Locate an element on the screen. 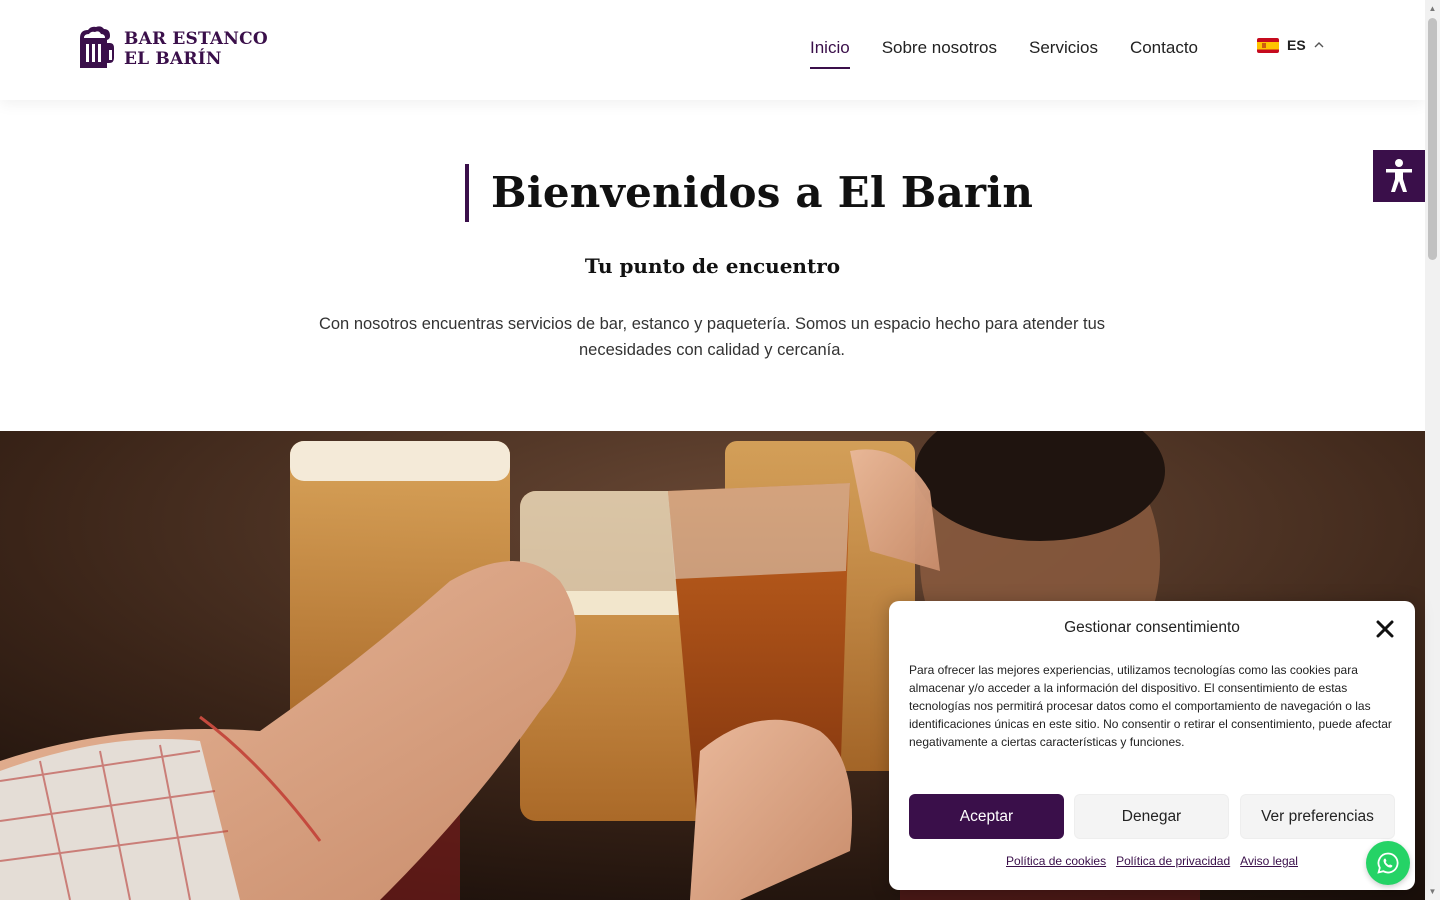  legal-notice-link: Aviso legal is located at coordinates (1269, 861).